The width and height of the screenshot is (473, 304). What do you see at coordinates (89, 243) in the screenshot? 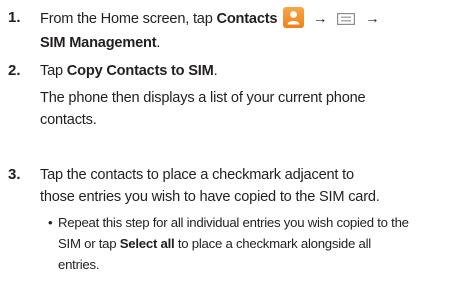
I see `bullet-lead-text: SIM or tap` at bounding box center [89, 243].